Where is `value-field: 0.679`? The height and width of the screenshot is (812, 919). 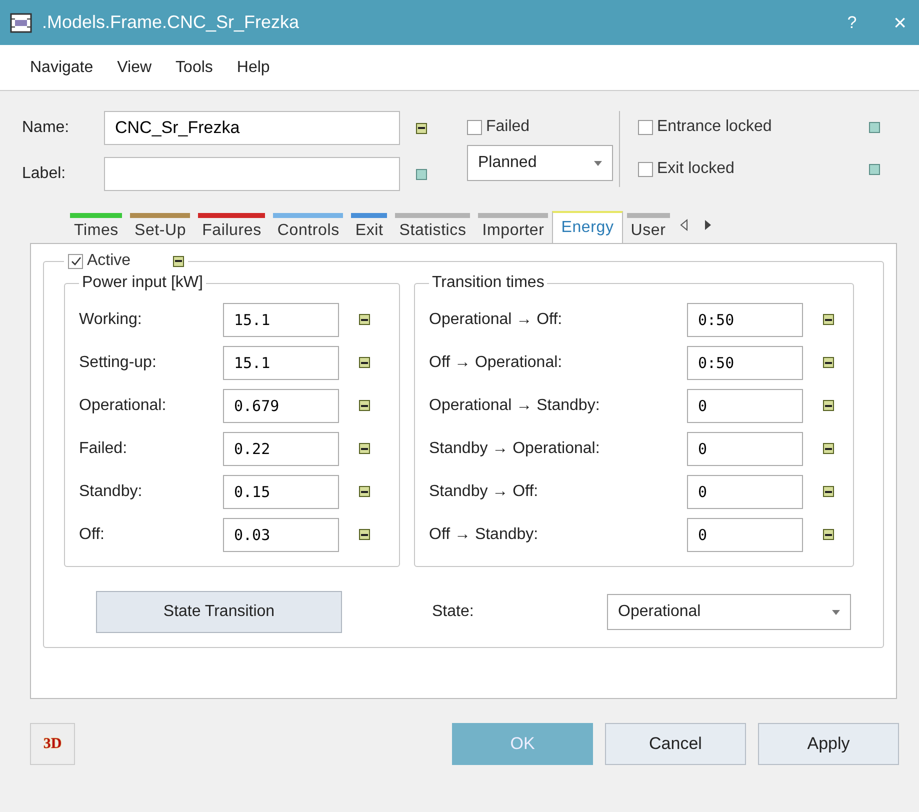
value-field: 0.679 is located at coordinates (281, 405).